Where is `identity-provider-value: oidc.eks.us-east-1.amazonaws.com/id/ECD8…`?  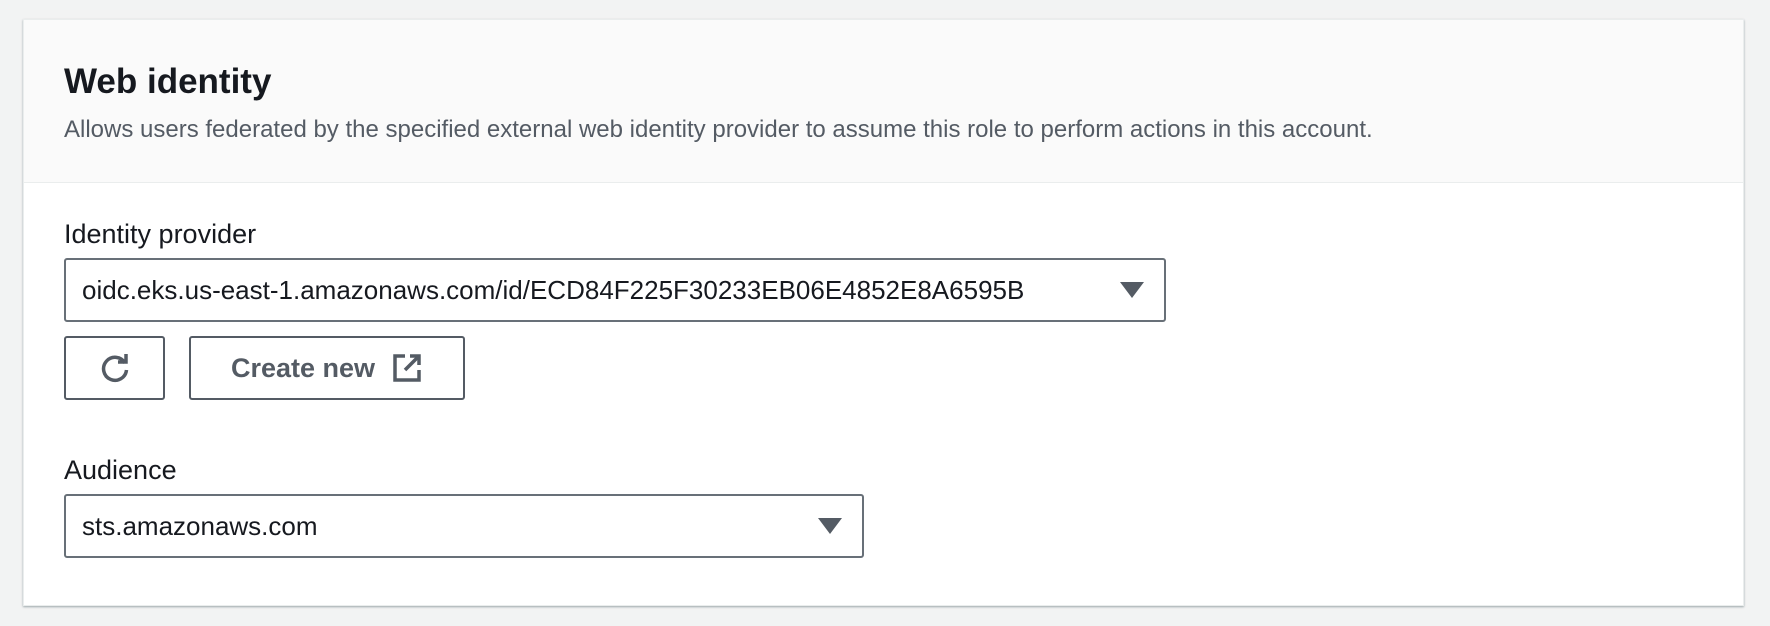 identity-provider-value: oidc.eks.us-east-1.amazonaws.com/id/ECD8… is located at coordinates (553, 289).